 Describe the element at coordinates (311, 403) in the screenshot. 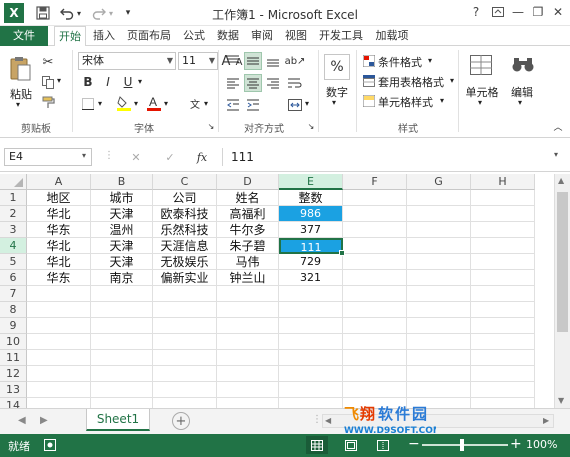

I see `cell-e14` at that location.